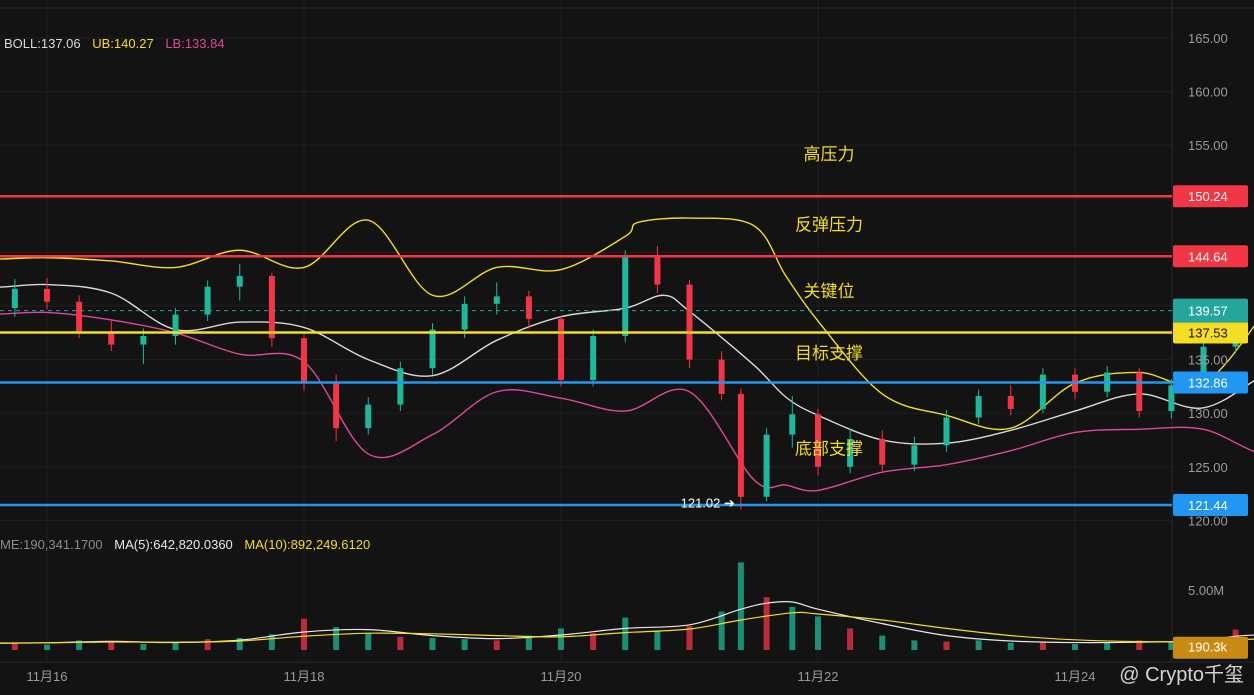 The width and height of the screenshot is (1254, 695). Describe the element at coordinates (1075, 676) in the screenshot. I see `x-tick-label: 11月24` at that location.